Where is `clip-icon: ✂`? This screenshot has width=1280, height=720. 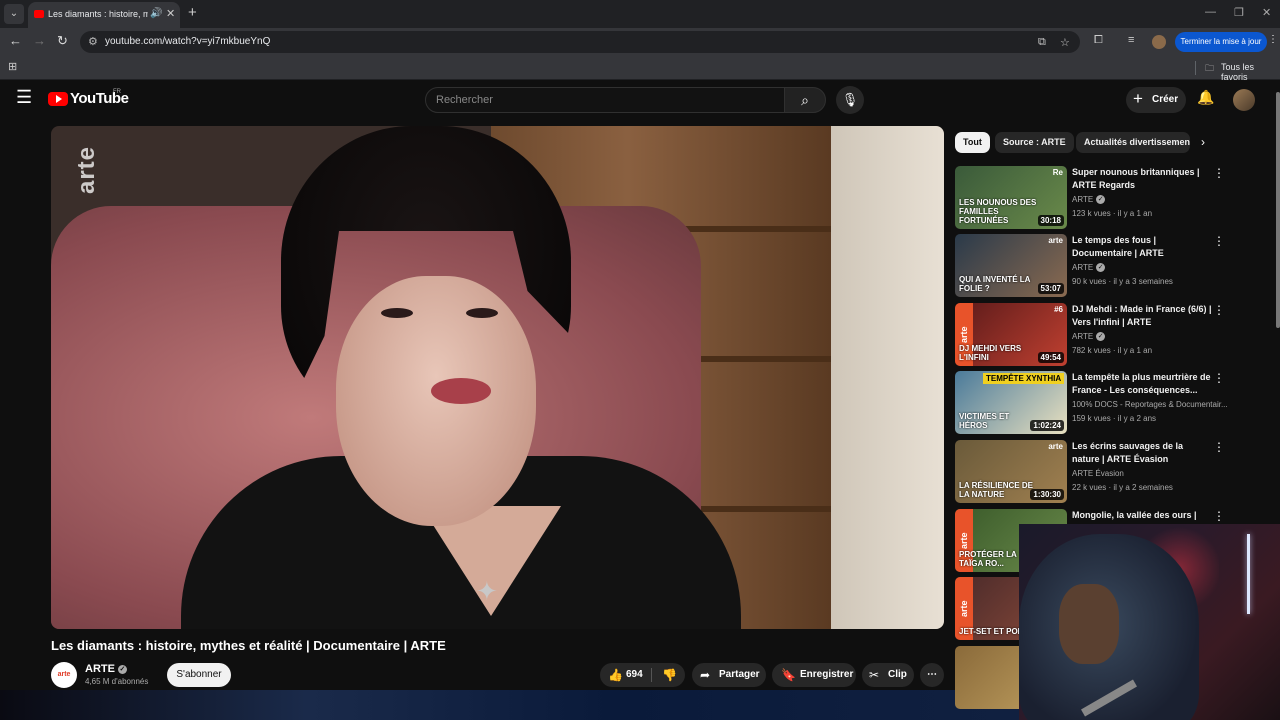
clip-icon: ✂ is located at coordinates (874, 675).